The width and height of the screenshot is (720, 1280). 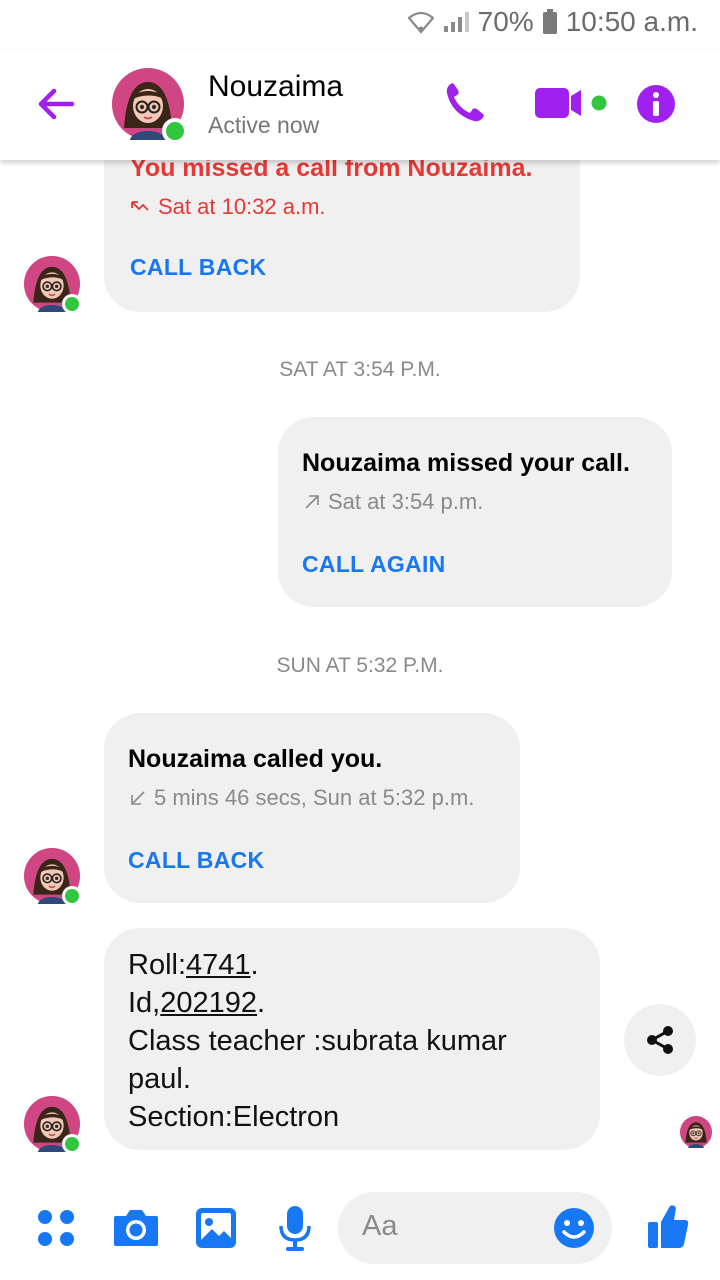 I want to click on id-number-link: 202192, so click(x=208, y=1003).